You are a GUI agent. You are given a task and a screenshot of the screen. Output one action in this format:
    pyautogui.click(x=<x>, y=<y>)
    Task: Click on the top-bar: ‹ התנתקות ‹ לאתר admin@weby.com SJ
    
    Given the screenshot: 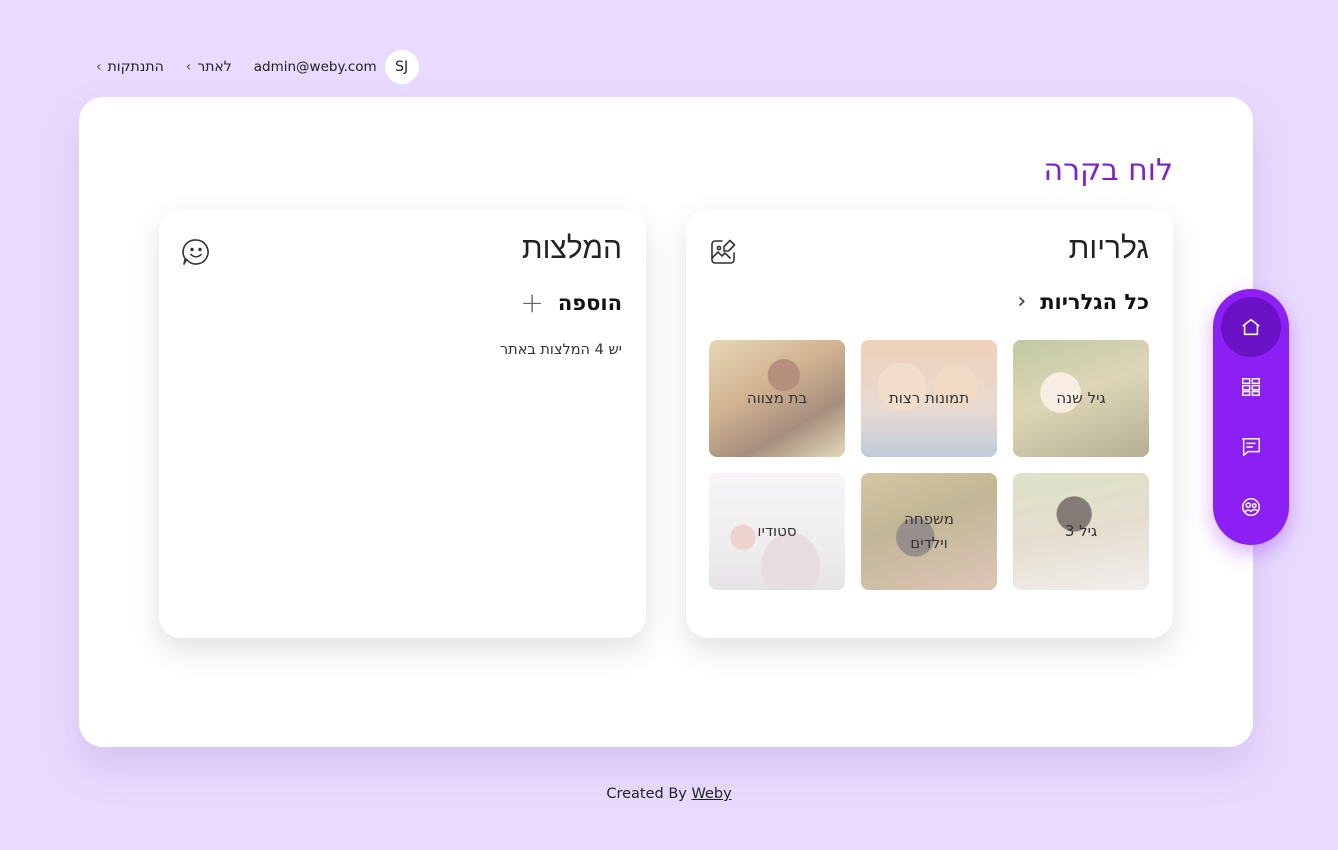 What is the action you would take?
    pyautogui.click(x=257, y=67)
    